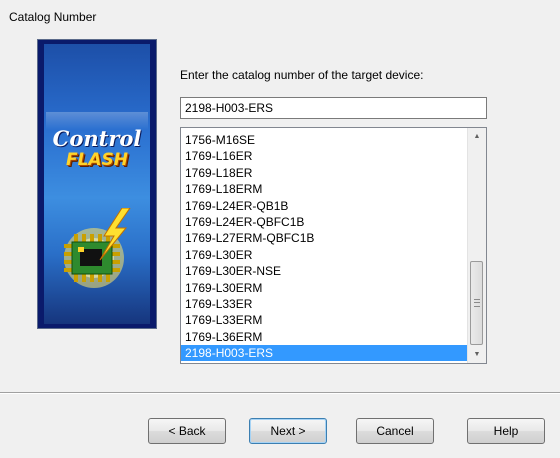 Image resolution: width=560 pixels, height=458 pixels. I want to click on list-item: 1769-L33ERM, so click(324, 320).